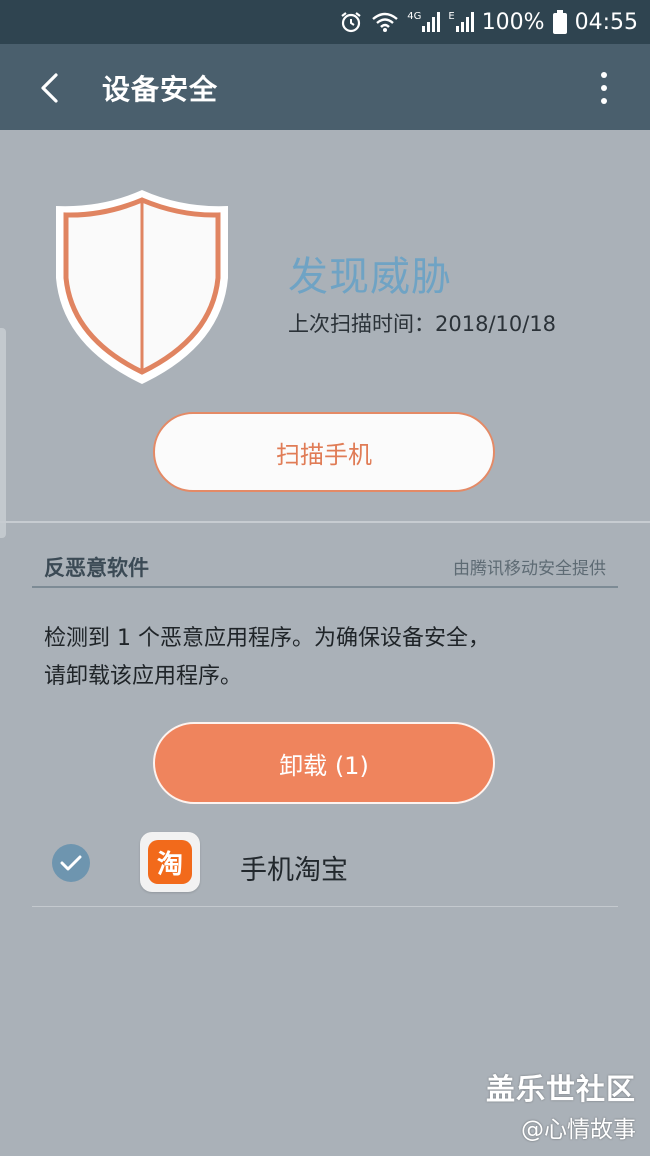  I want to click on more-vert-icon, so click(604, 75).